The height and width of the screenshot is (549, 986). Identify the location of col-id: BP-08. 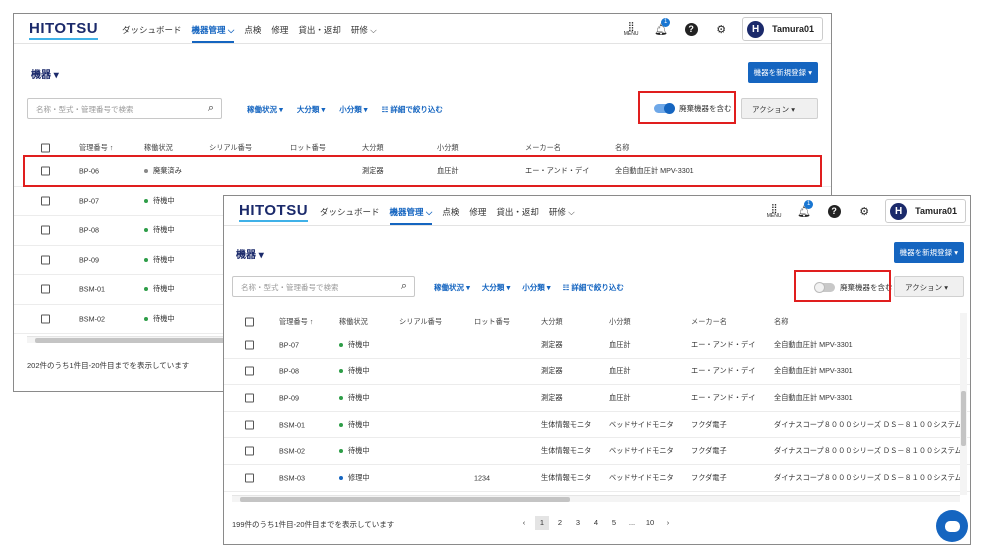
(289, 371).